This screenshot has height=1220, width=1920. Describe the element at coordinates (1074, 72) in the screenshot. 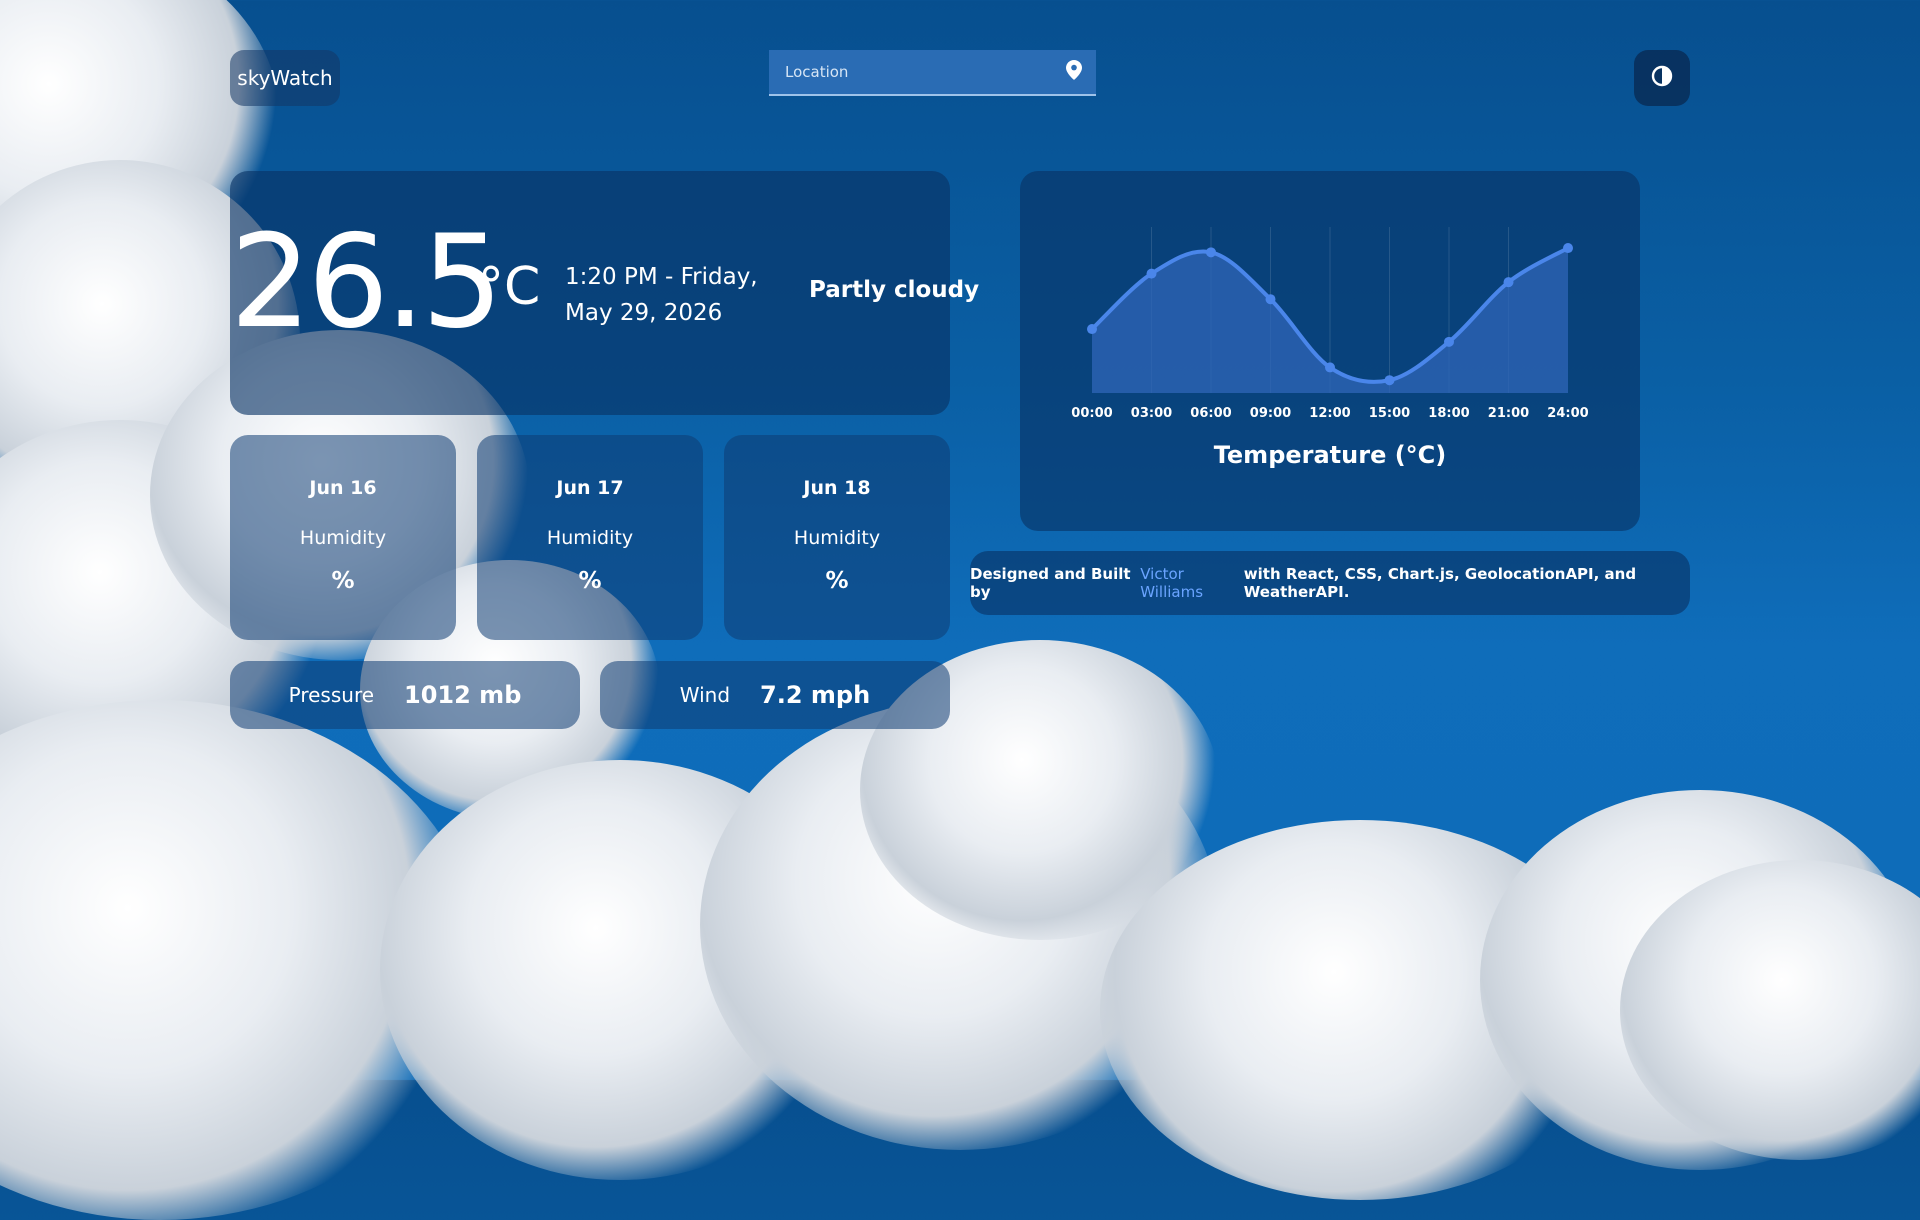

I see `location-pin-icon` at that location.